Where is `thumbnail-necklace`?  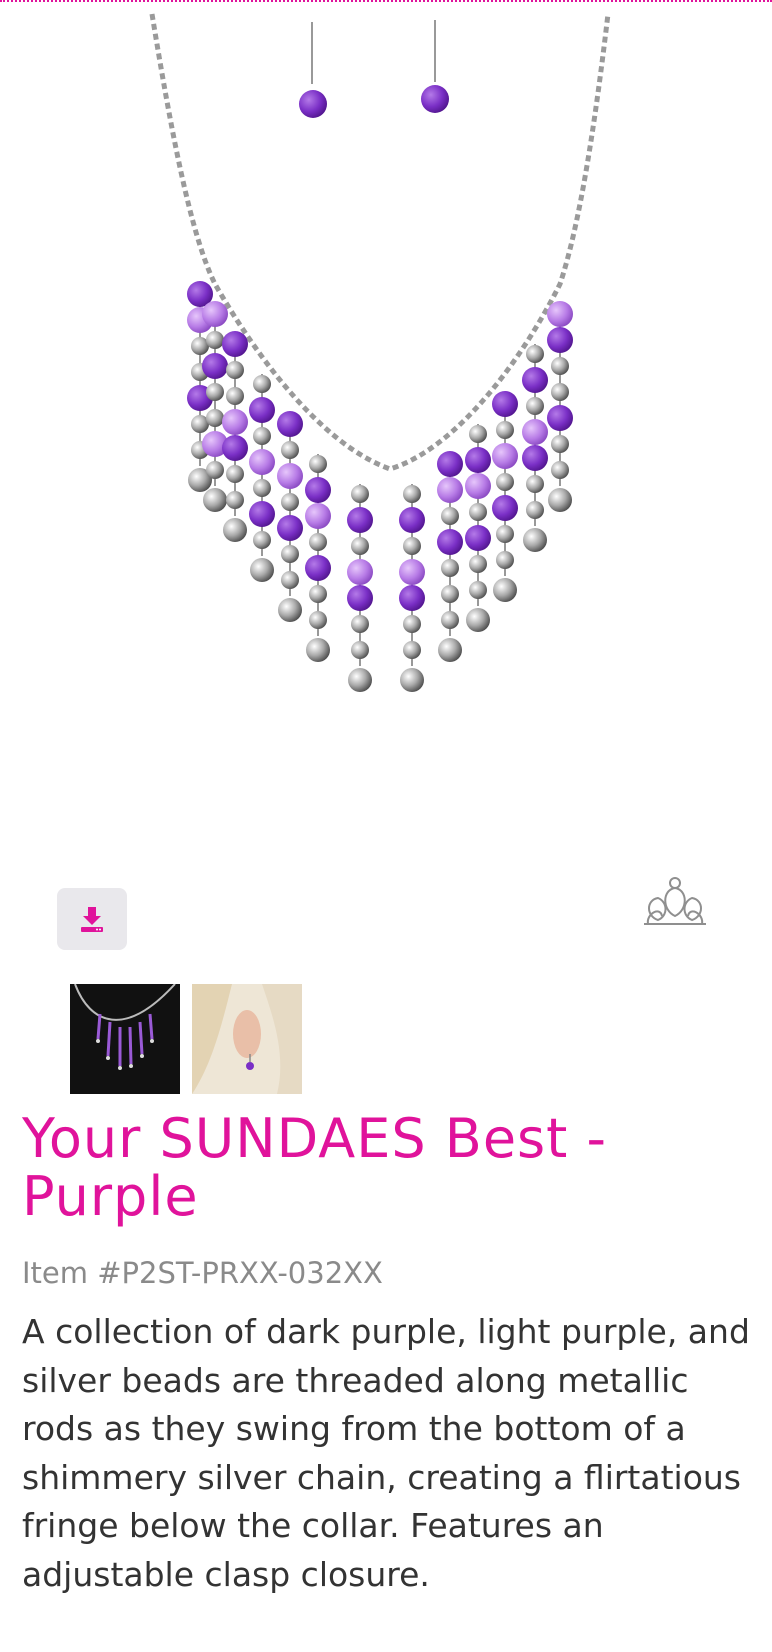
thumbnail-necklace is located at coordinates (125, 1039).